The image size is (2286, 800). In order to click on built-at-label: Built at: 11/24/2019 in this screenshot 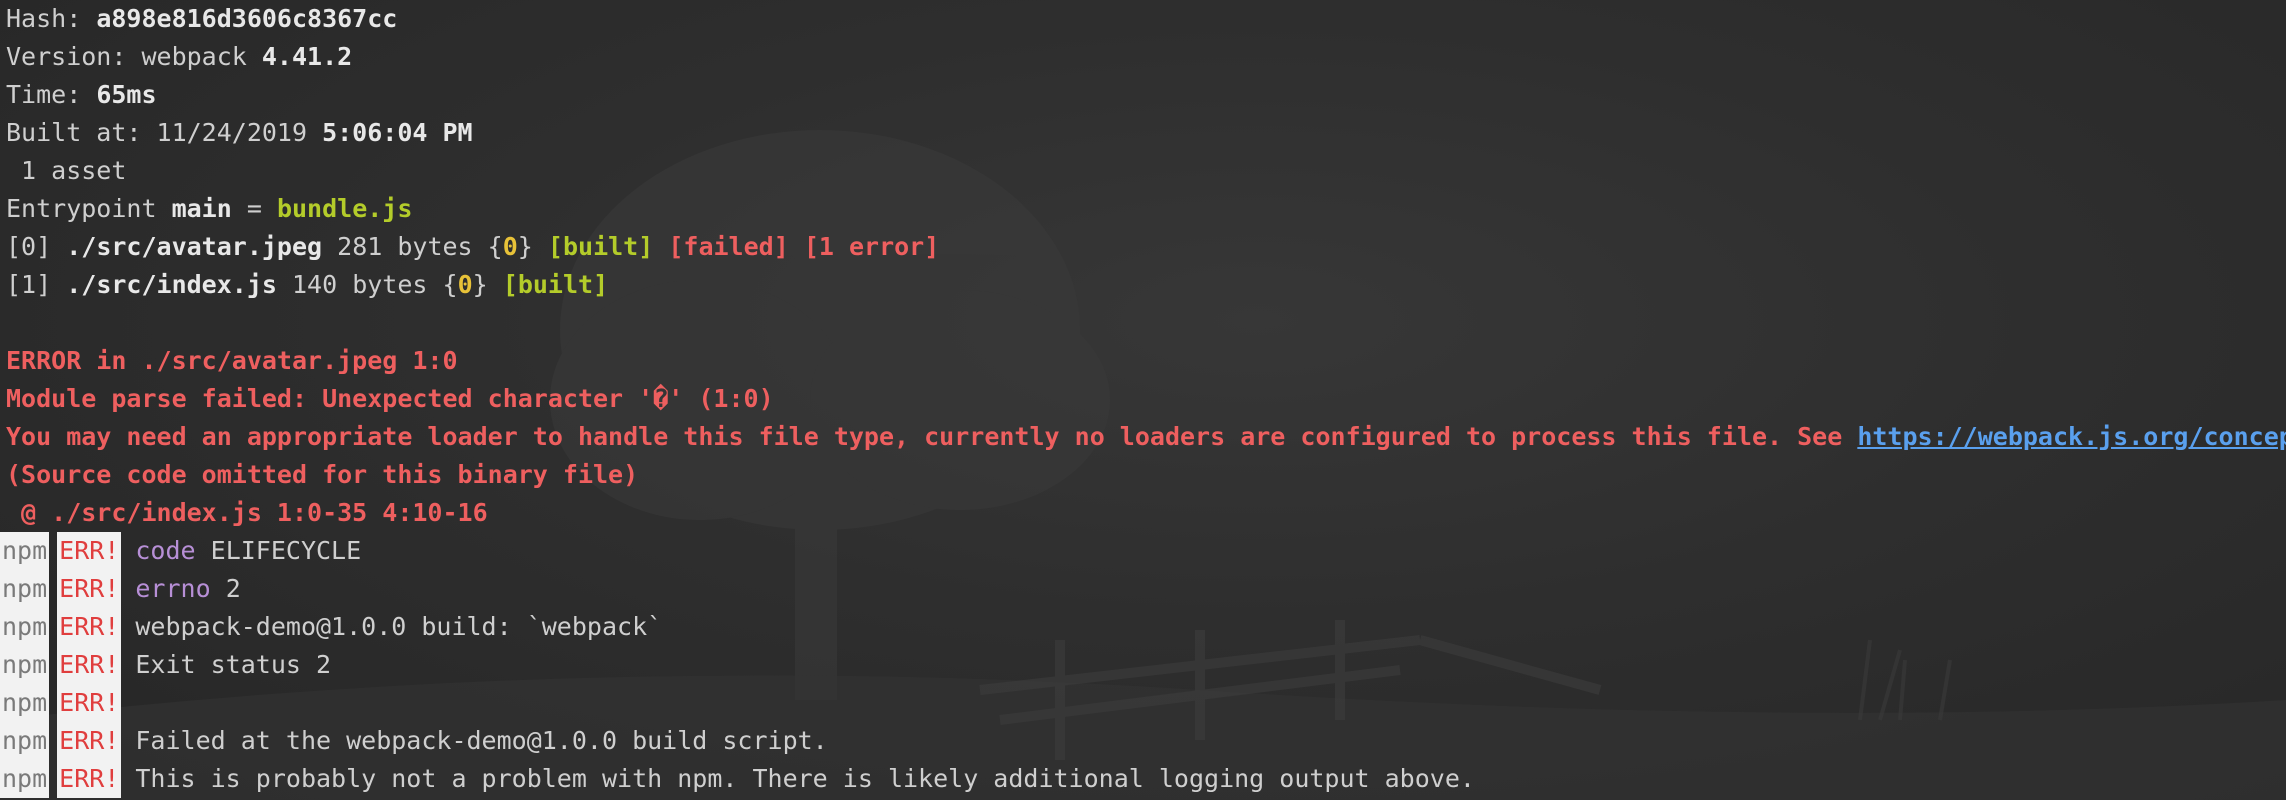, I will do `click(164, 132)`.